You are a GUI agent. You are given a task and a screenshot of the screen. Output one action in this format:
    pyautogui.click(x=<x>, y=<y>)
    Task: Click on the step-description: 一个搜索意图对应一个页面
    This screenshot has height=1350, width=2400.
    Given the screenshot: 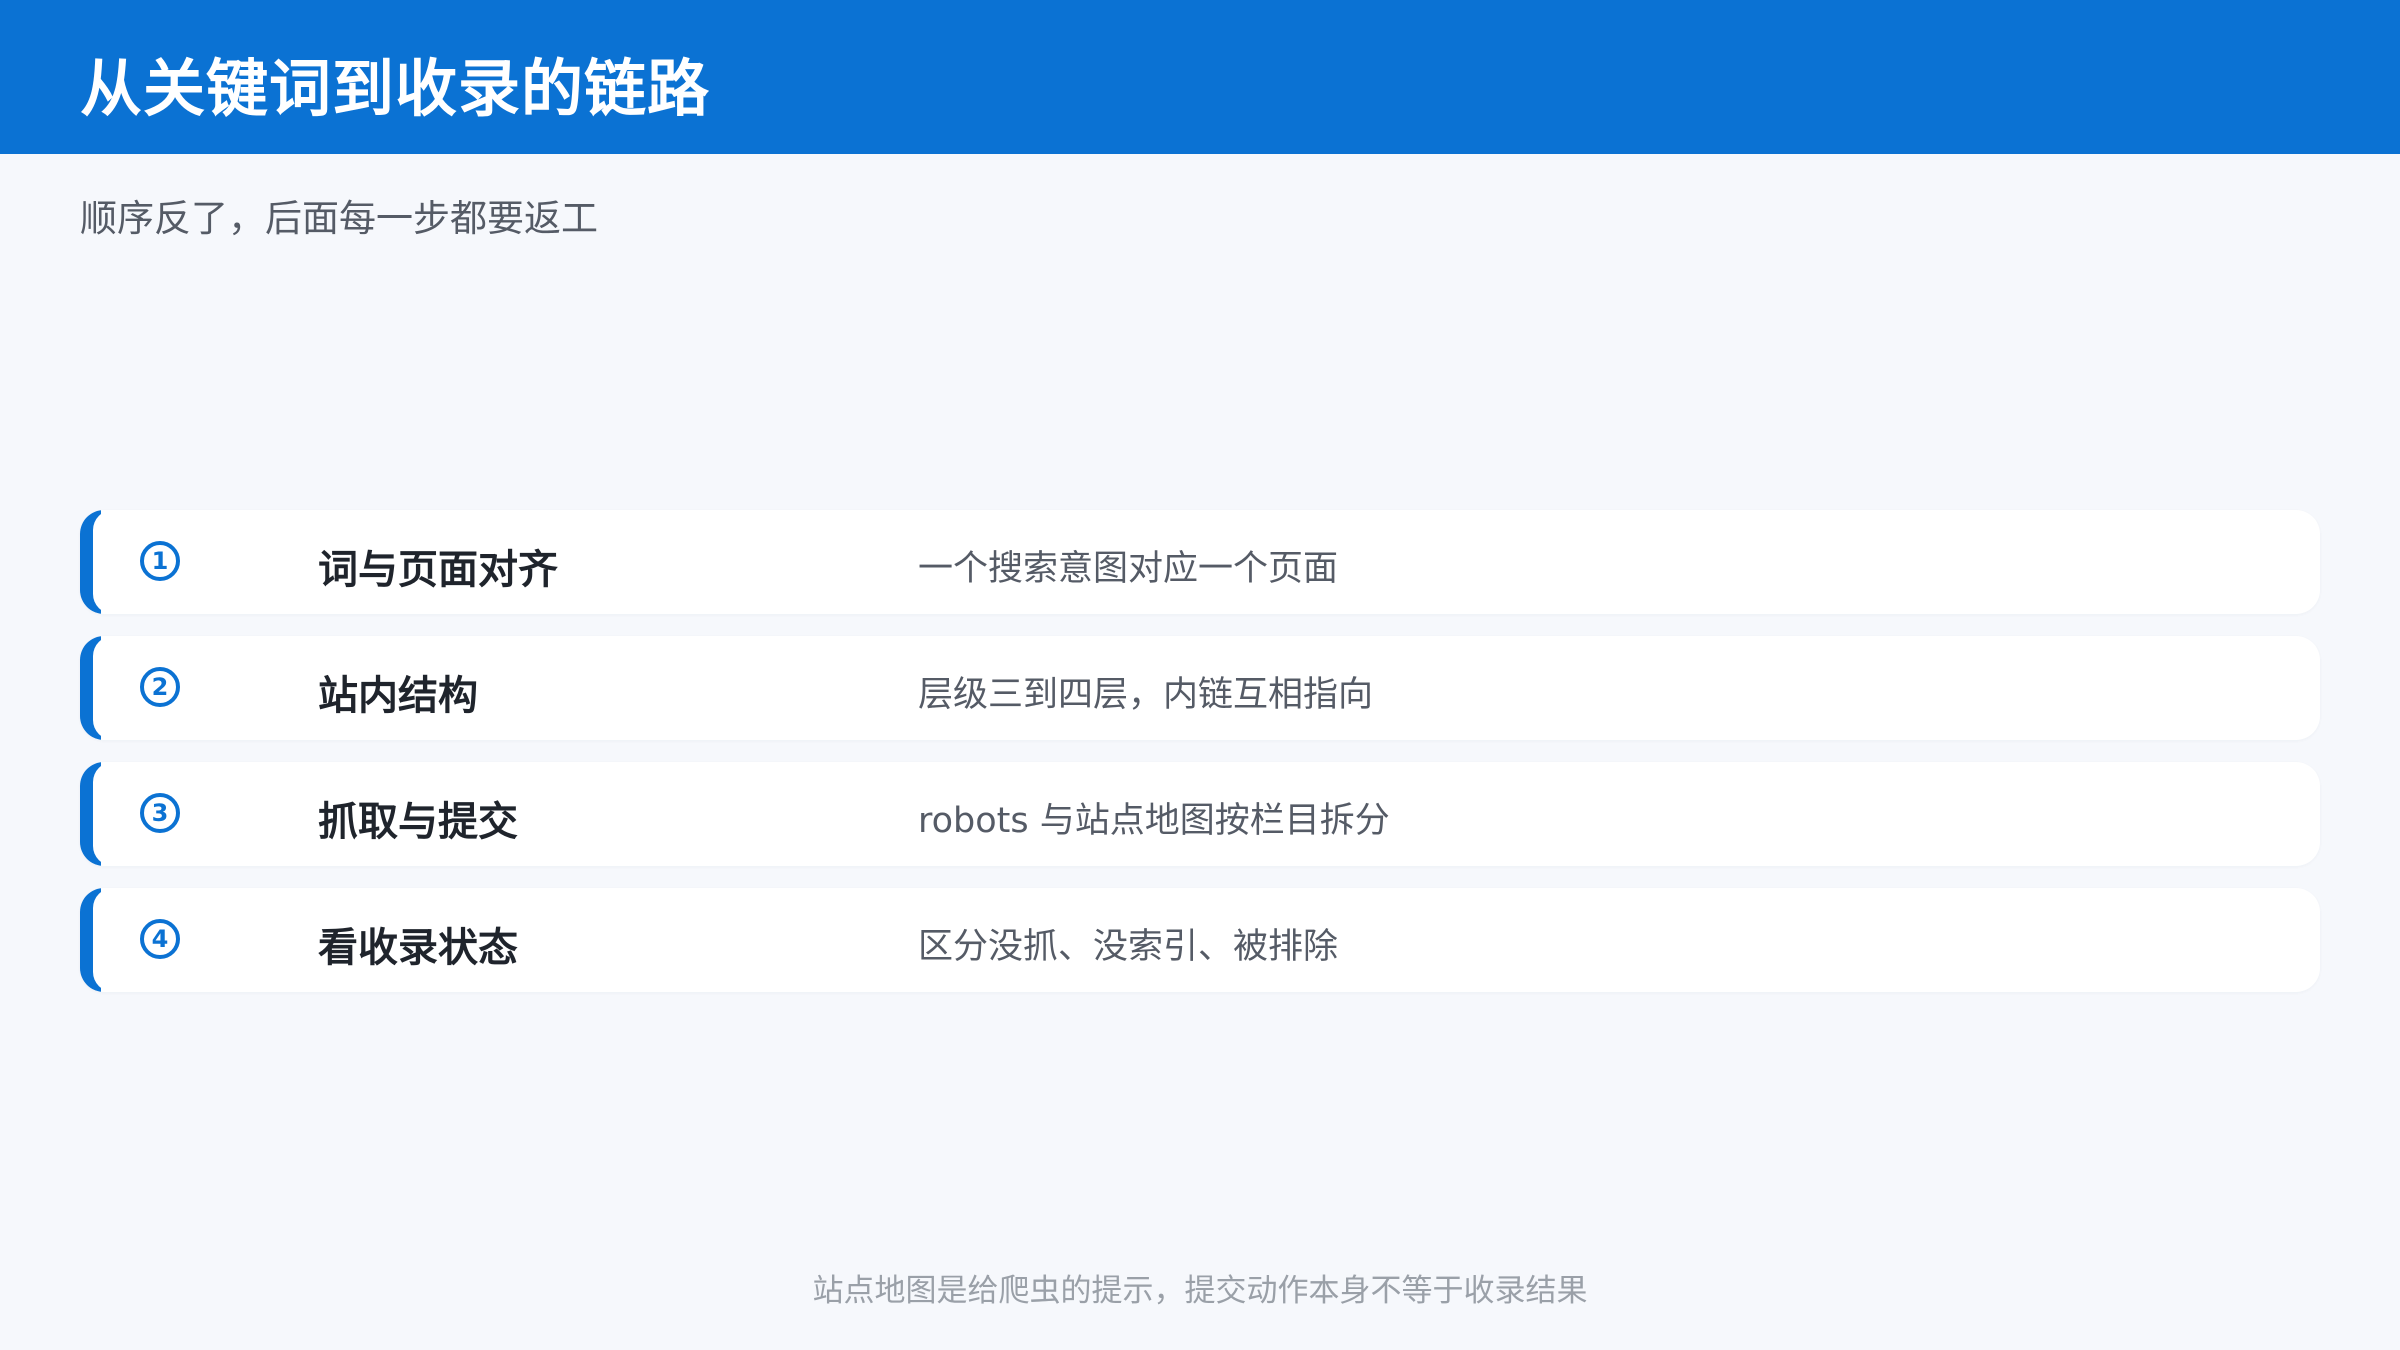 What is the action you would take?
    pyautogui.click(x=1128, y=569)
    